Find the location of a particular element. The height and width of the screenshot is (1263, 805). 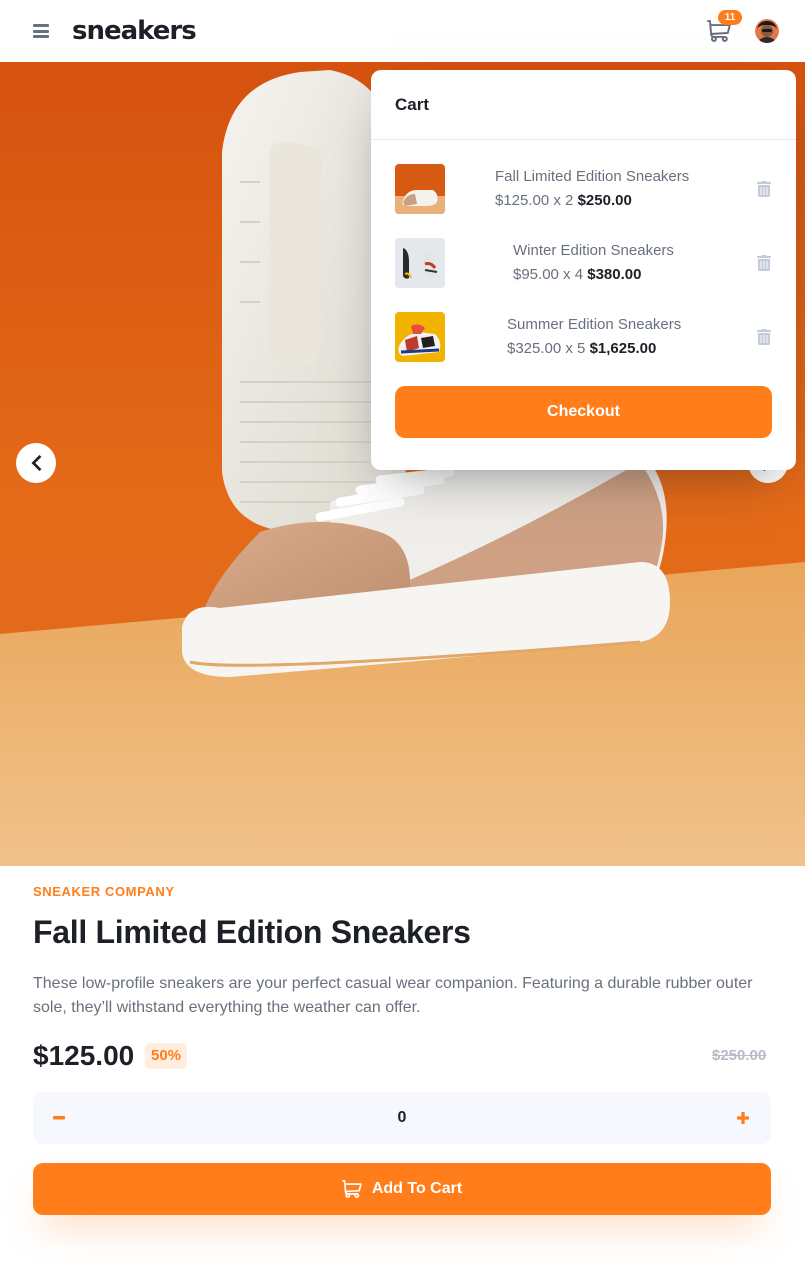

cart-item-unit-price: $325.00 x 5 is located at coordinates (546, 348).